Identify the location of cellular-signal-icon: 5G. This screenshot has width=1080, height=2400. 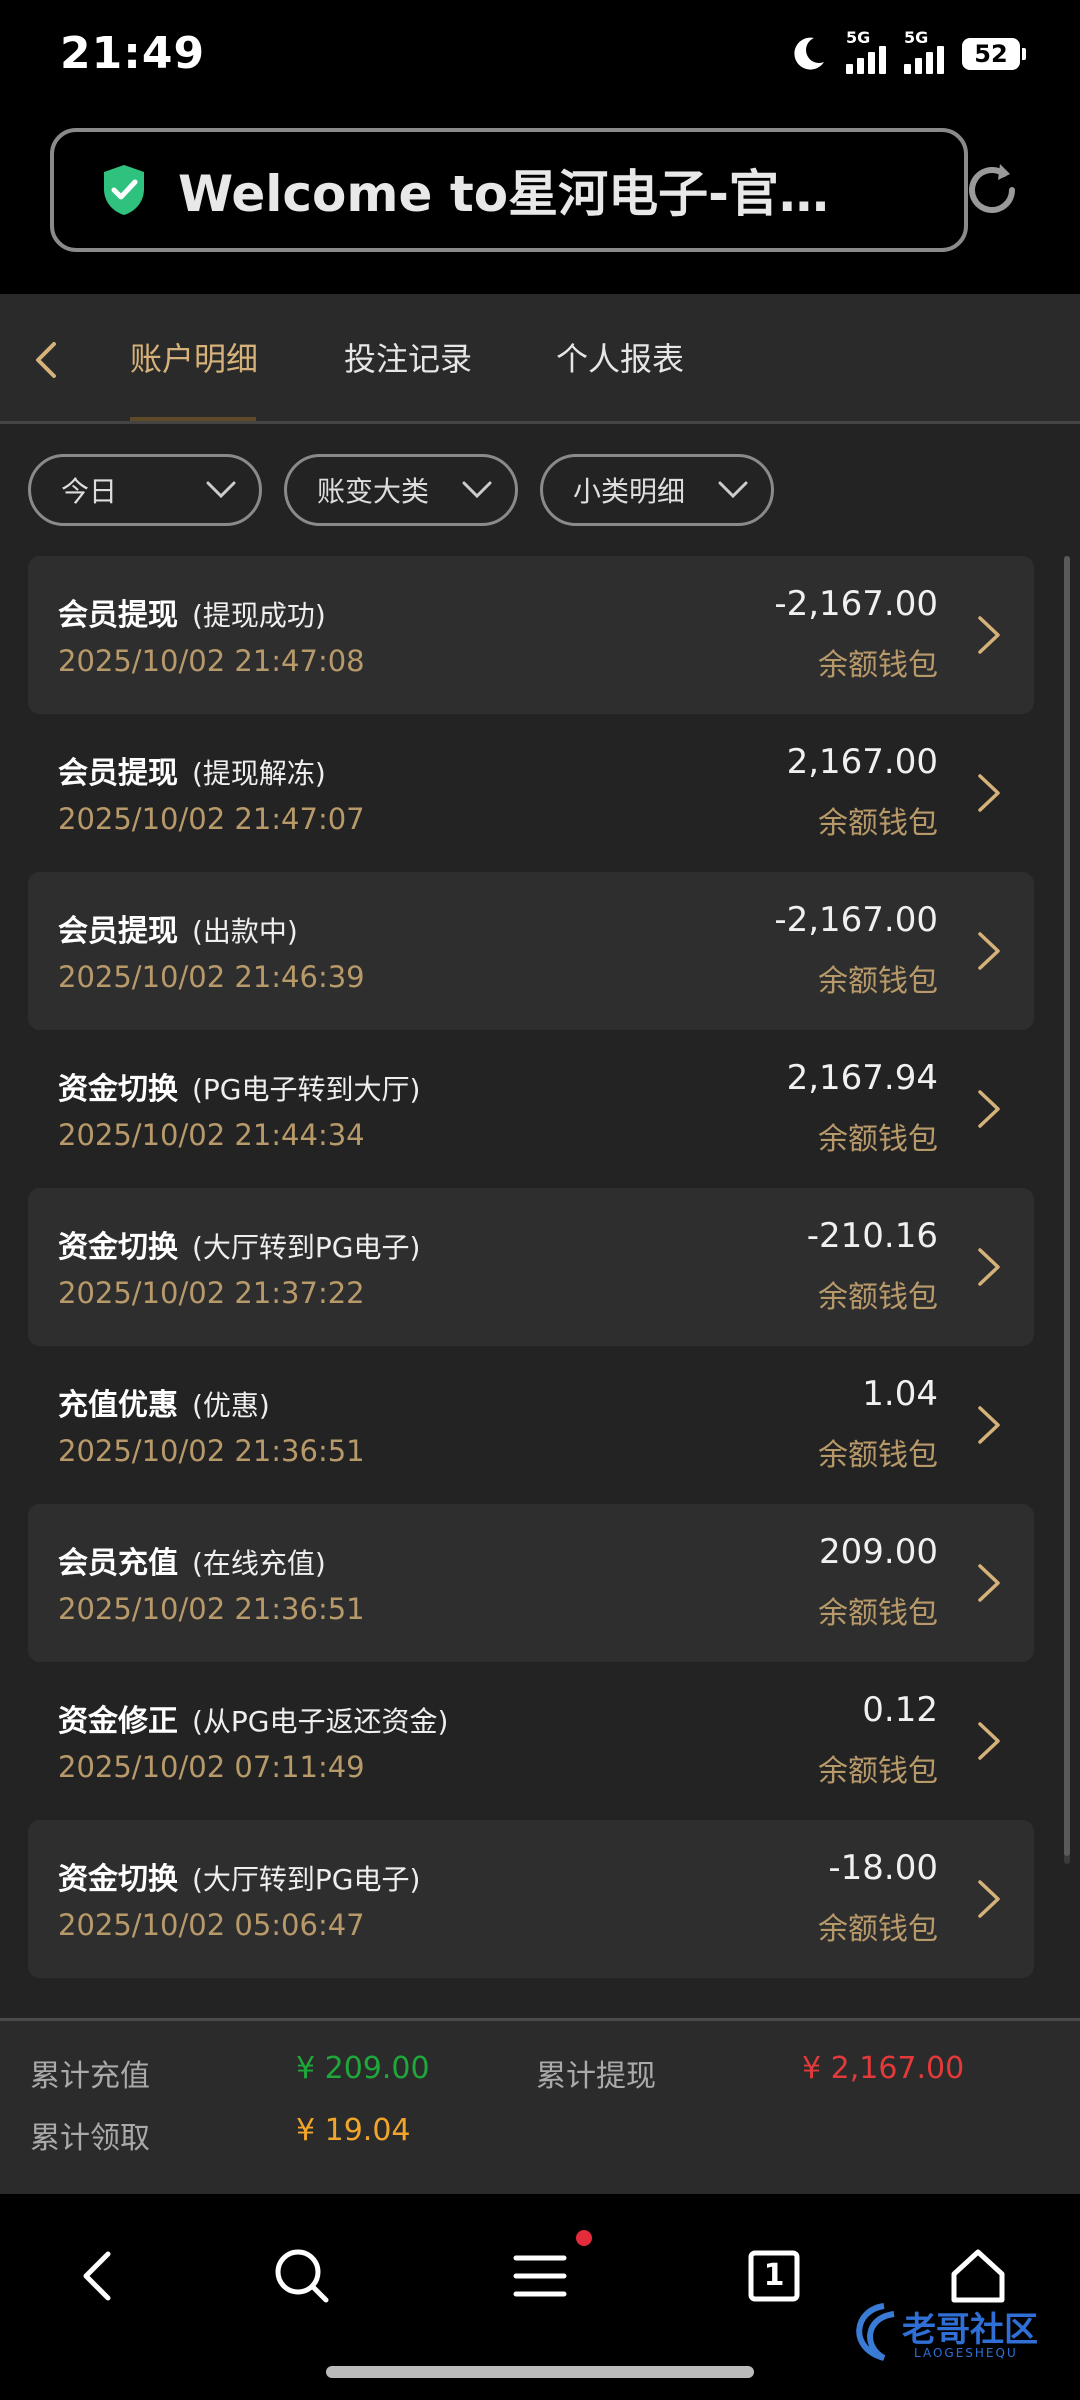
(866, 51).